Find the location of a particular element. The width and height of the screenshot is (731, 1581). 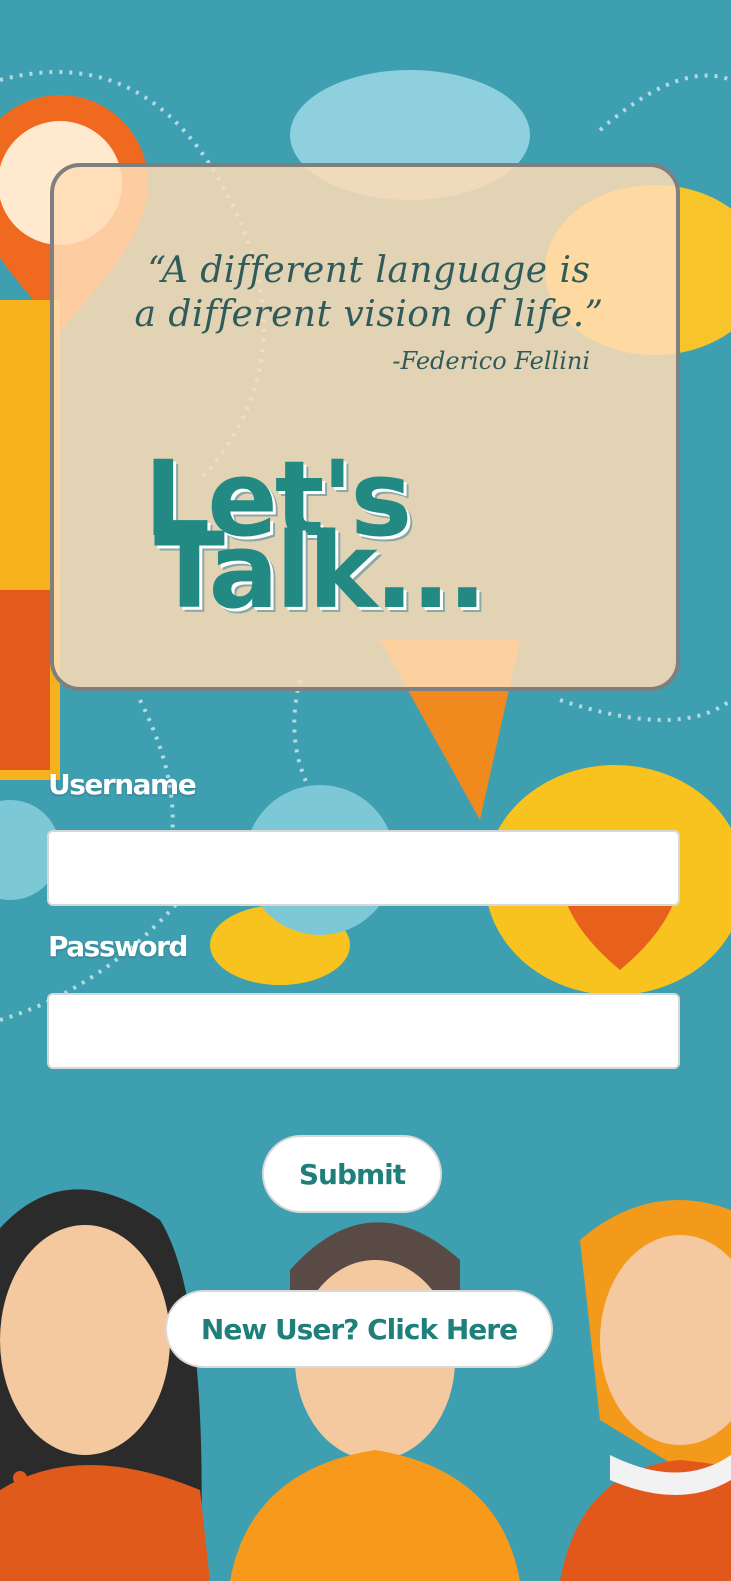

username-label: Username is located at coordinates (122, 784).